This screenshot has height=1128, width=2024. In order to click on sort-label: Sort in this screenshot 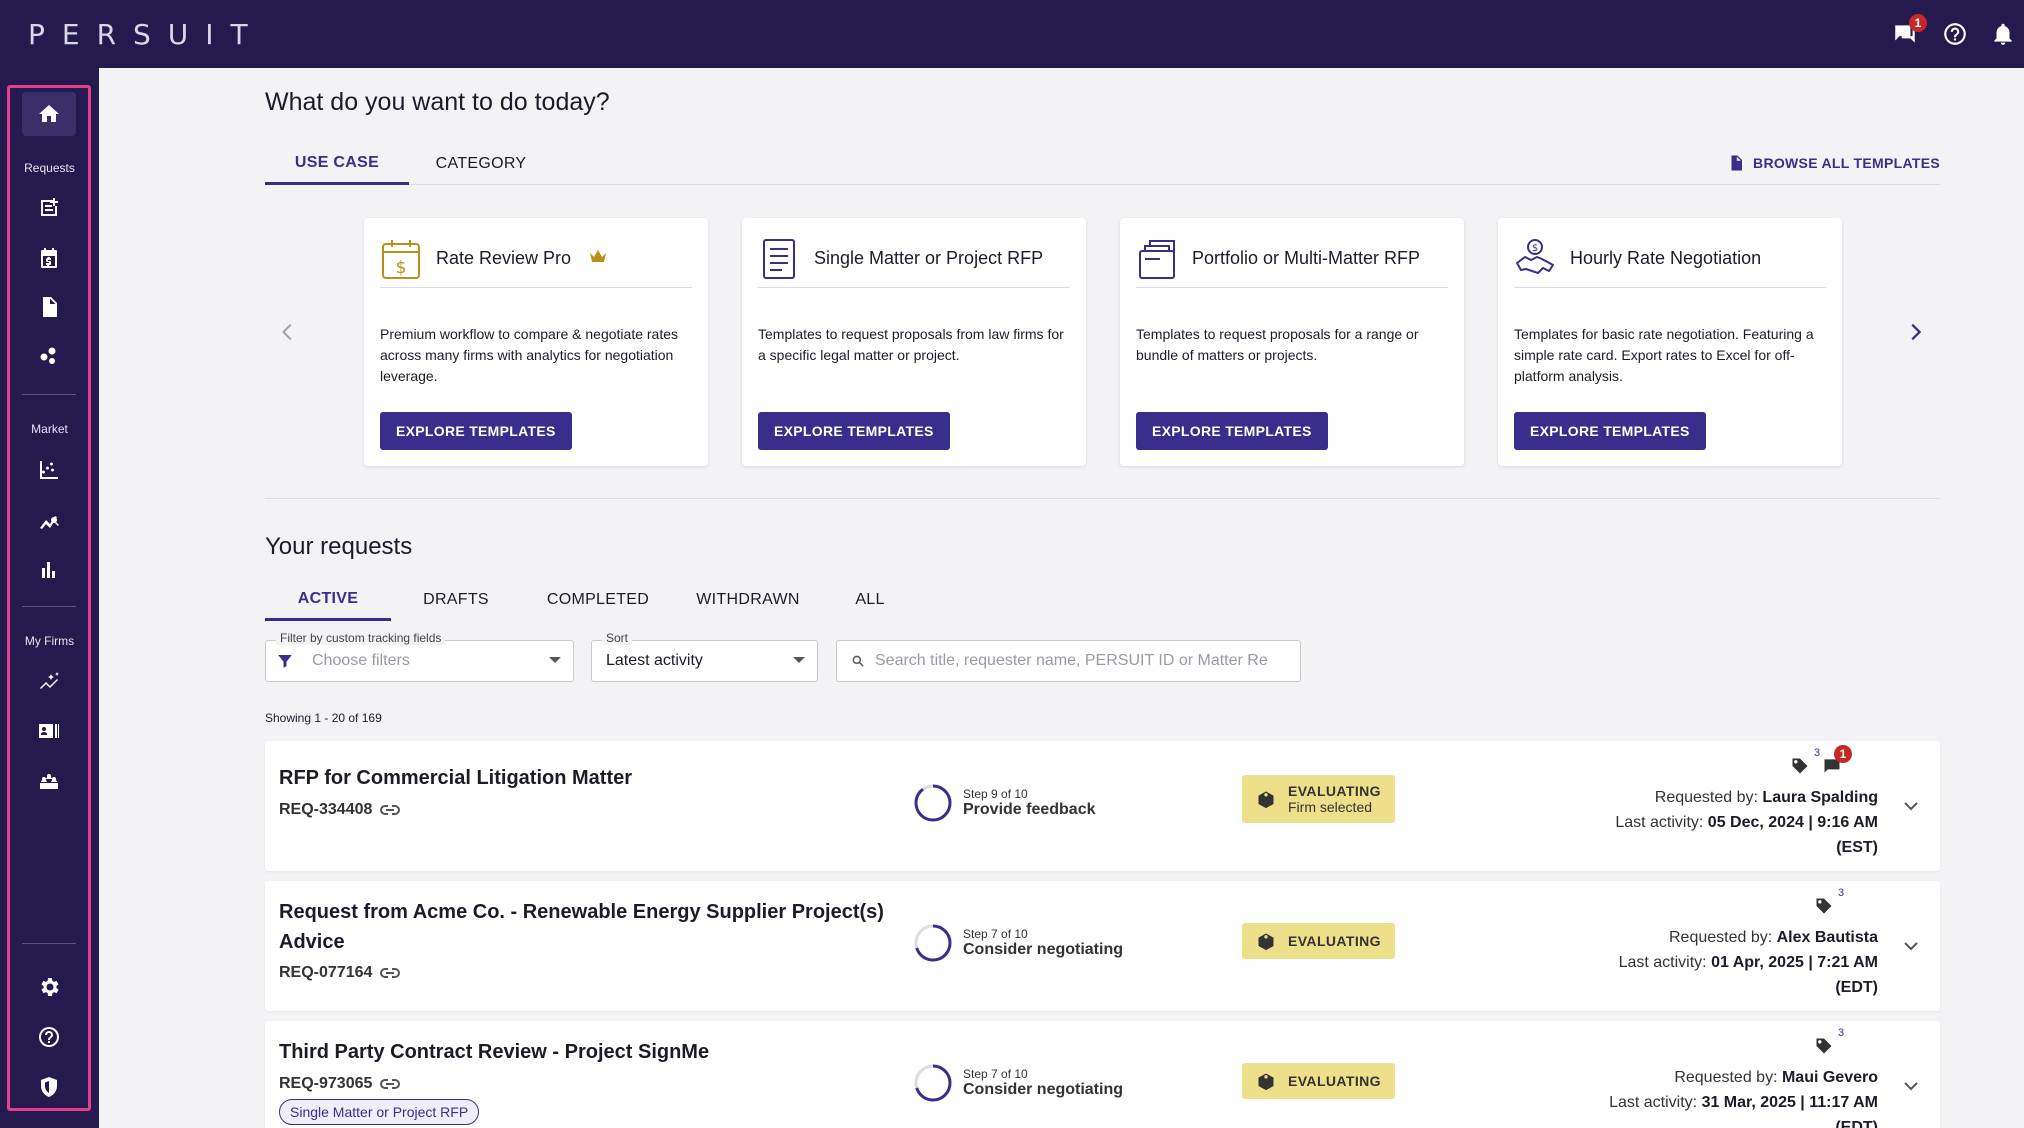, I will do `click(617, 638)`.